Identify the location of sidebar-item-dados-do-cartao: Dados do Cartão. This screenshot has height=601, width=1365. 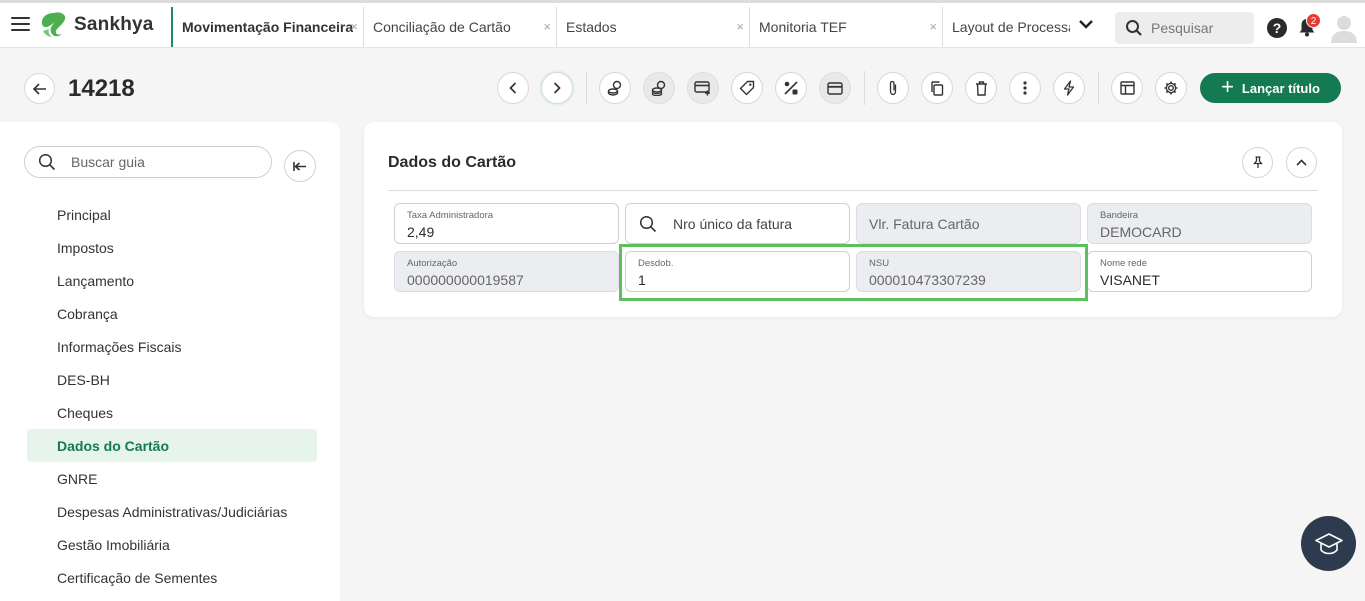
(172, 445).